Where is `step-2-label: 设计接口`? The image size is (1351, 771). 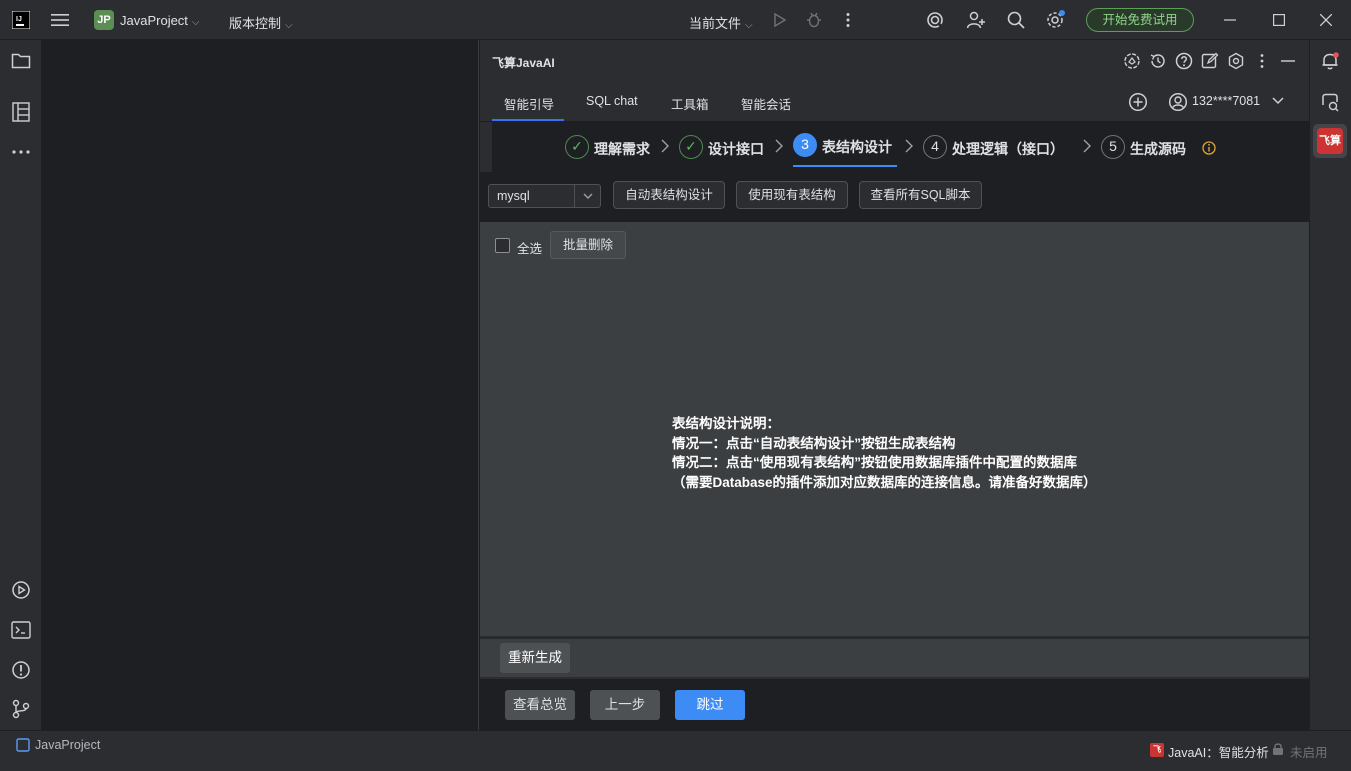 step-2-label: 设计接口 is located at coordinates (736, 149).